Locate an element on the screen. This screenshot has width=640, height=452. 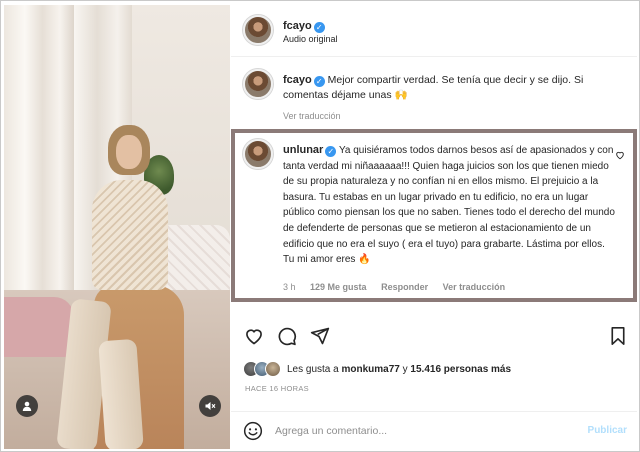
author-username: fcayo is located at coordinates (297, 26).